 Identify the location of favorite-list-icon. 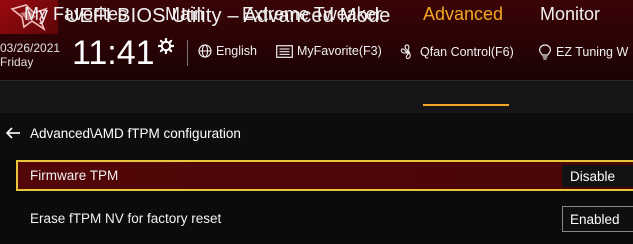
(284, 51).